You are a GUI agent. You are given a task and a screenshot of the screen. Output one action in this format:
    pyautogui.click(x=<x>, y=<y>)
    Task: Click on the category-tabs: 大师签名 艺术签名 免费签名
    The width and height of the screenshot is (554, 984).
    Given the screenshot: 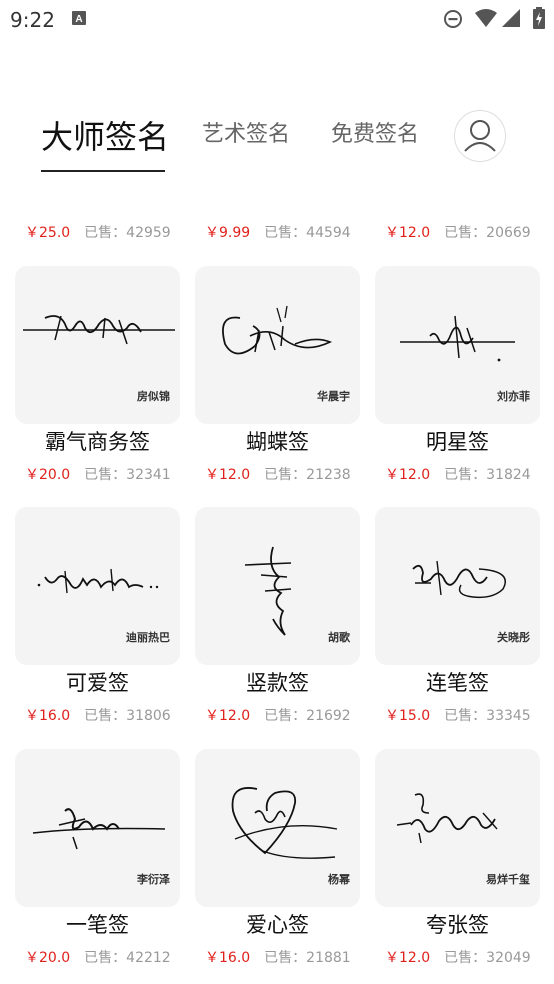 What is the action you would take?
    pyautogui.click(x=277, y=140)
    